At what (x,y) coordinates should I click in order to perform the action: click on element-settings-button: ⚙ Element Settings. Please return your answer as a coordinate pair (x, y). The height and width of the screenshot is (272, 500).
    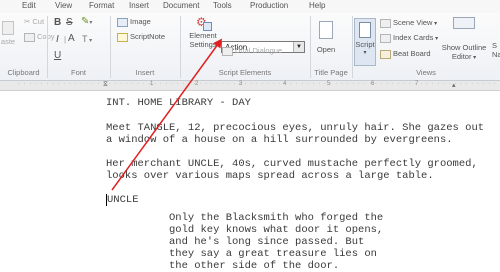
    Looking at the image, I should click on (203, 32).